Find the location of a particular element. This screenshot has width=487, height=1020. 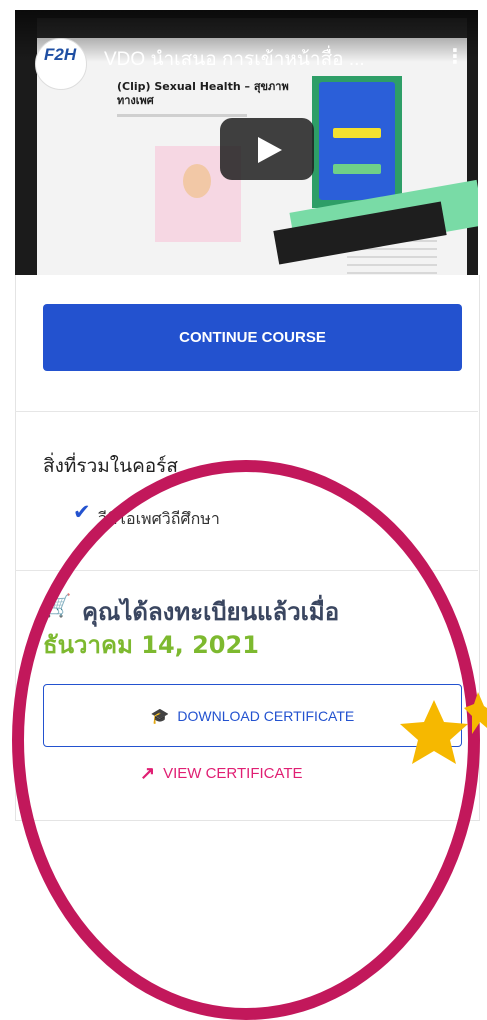

channel-logo: F2H is located at coordinates (61, 64).